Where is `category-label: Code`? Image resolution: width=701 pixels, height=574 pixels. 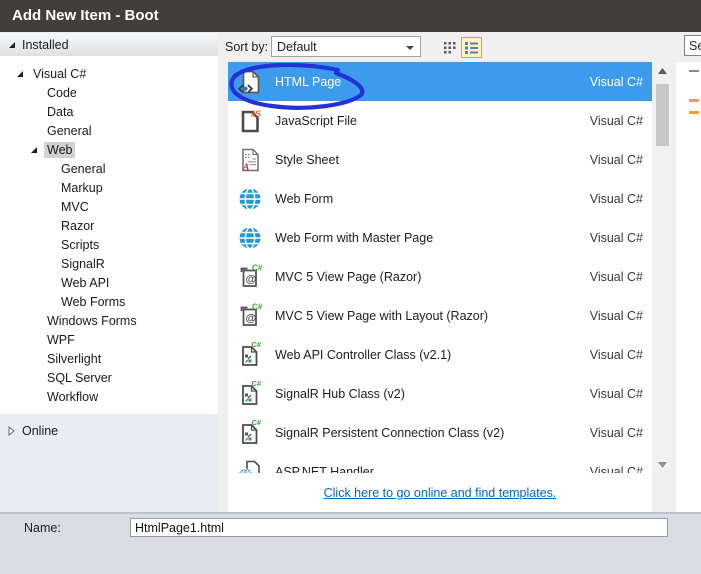 category-label: Code is located at coordinates (62, 92).